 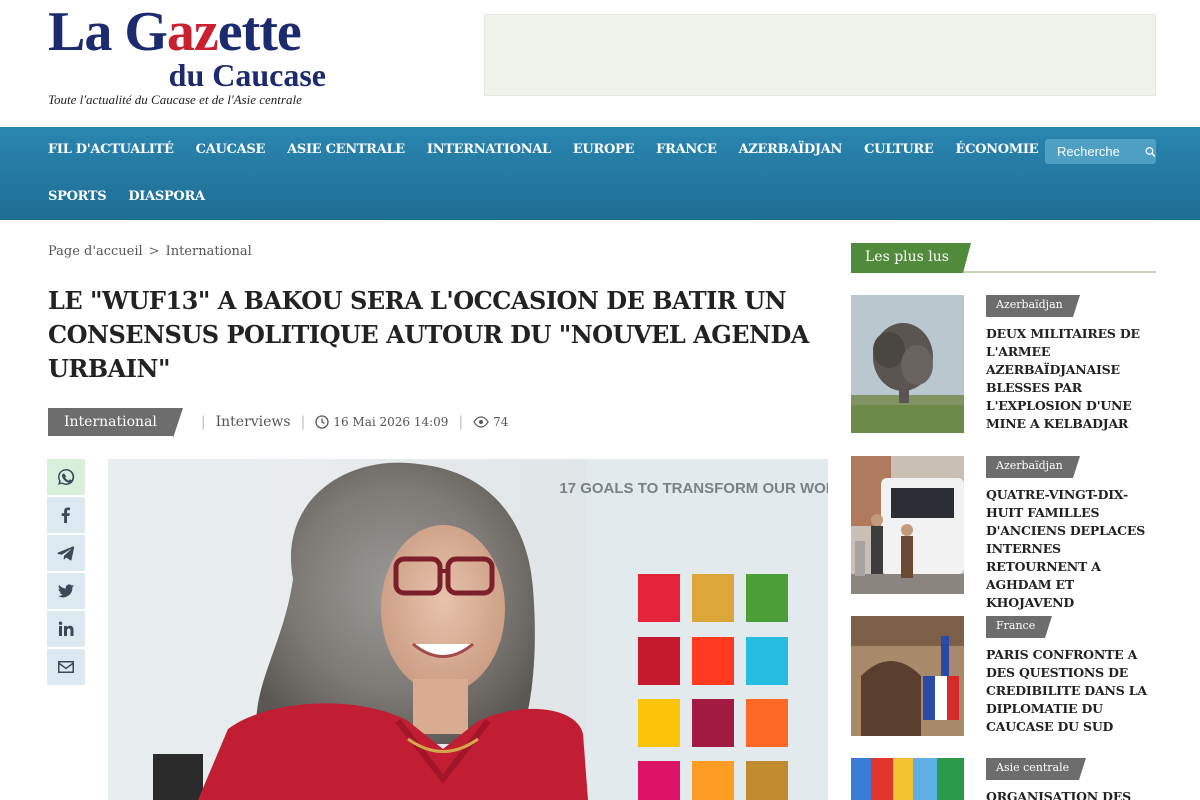 I want to click on linkedin-icon, so click(x=66, y=628).